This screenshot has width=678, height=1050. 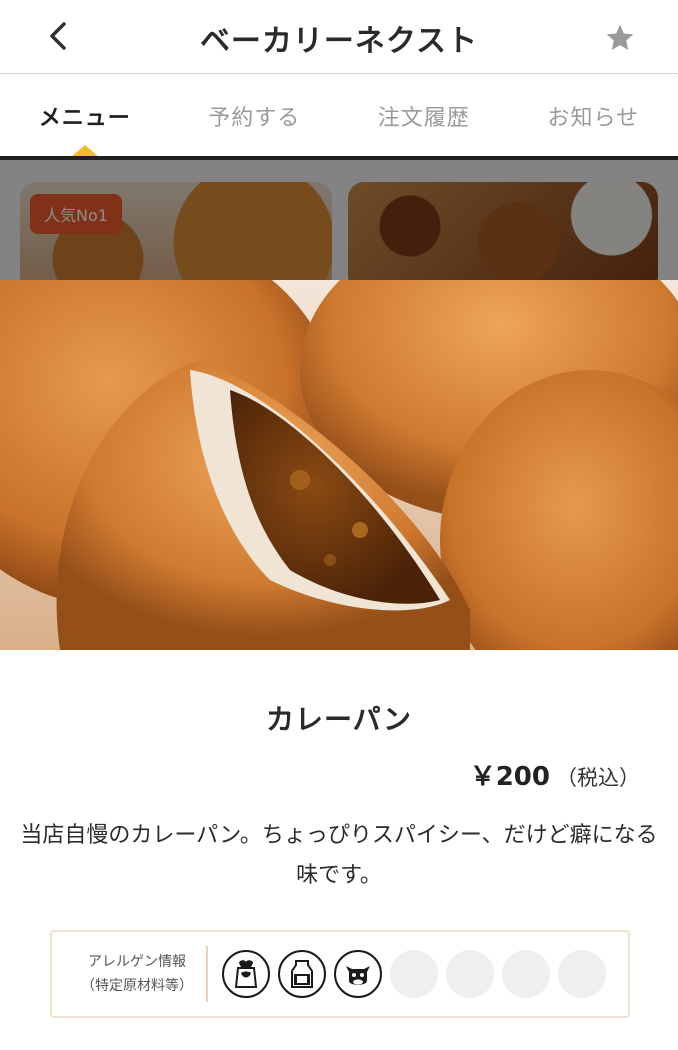 What do you see at coordinates (137, 962) in the screenshot?
I see `allergen-label-line: アレルゲン情報` at bounding box center [137, 962].